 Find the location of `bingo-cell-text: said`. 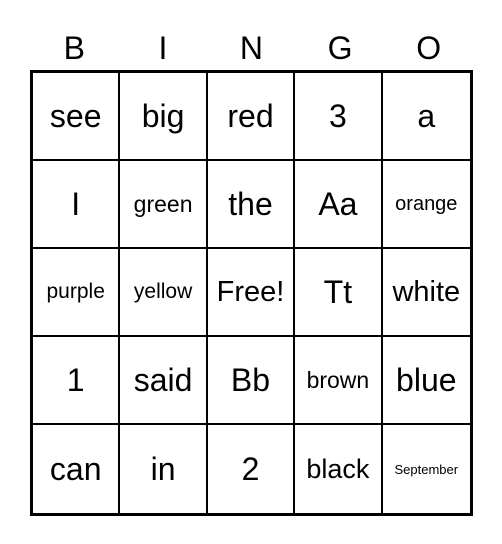

bingo-cell-text: said is located at coordinates (163, 379).